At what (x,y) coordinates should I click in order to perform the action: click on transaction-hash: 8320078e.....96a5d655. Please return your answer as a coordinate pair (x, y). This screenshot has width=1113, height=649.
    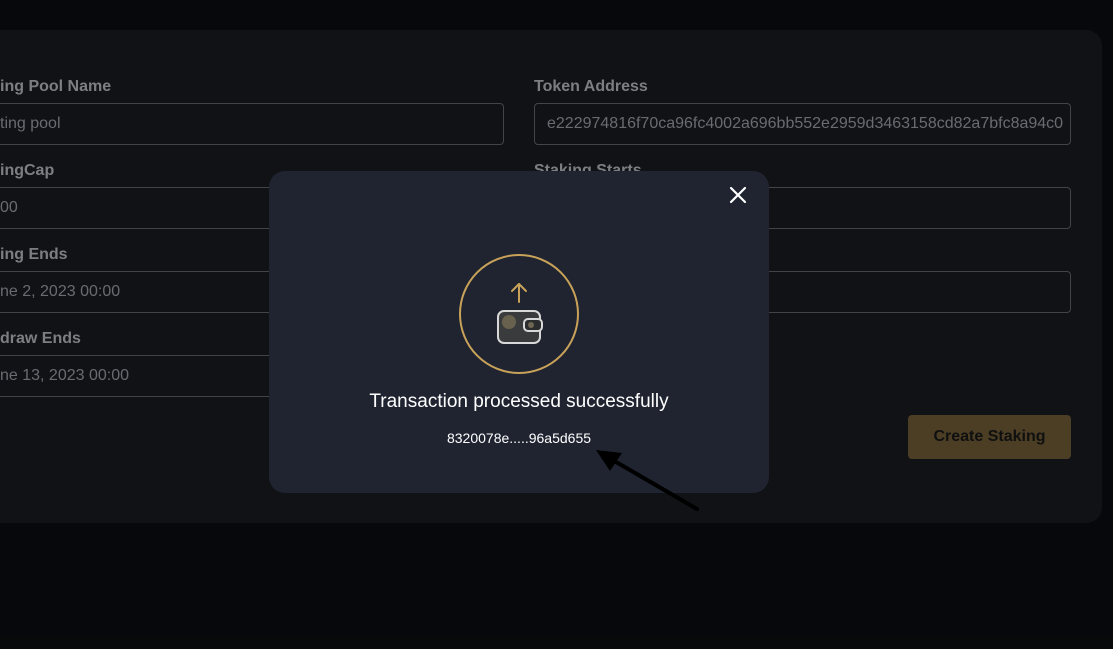
    Looking at the image, I should click on (519, 438).